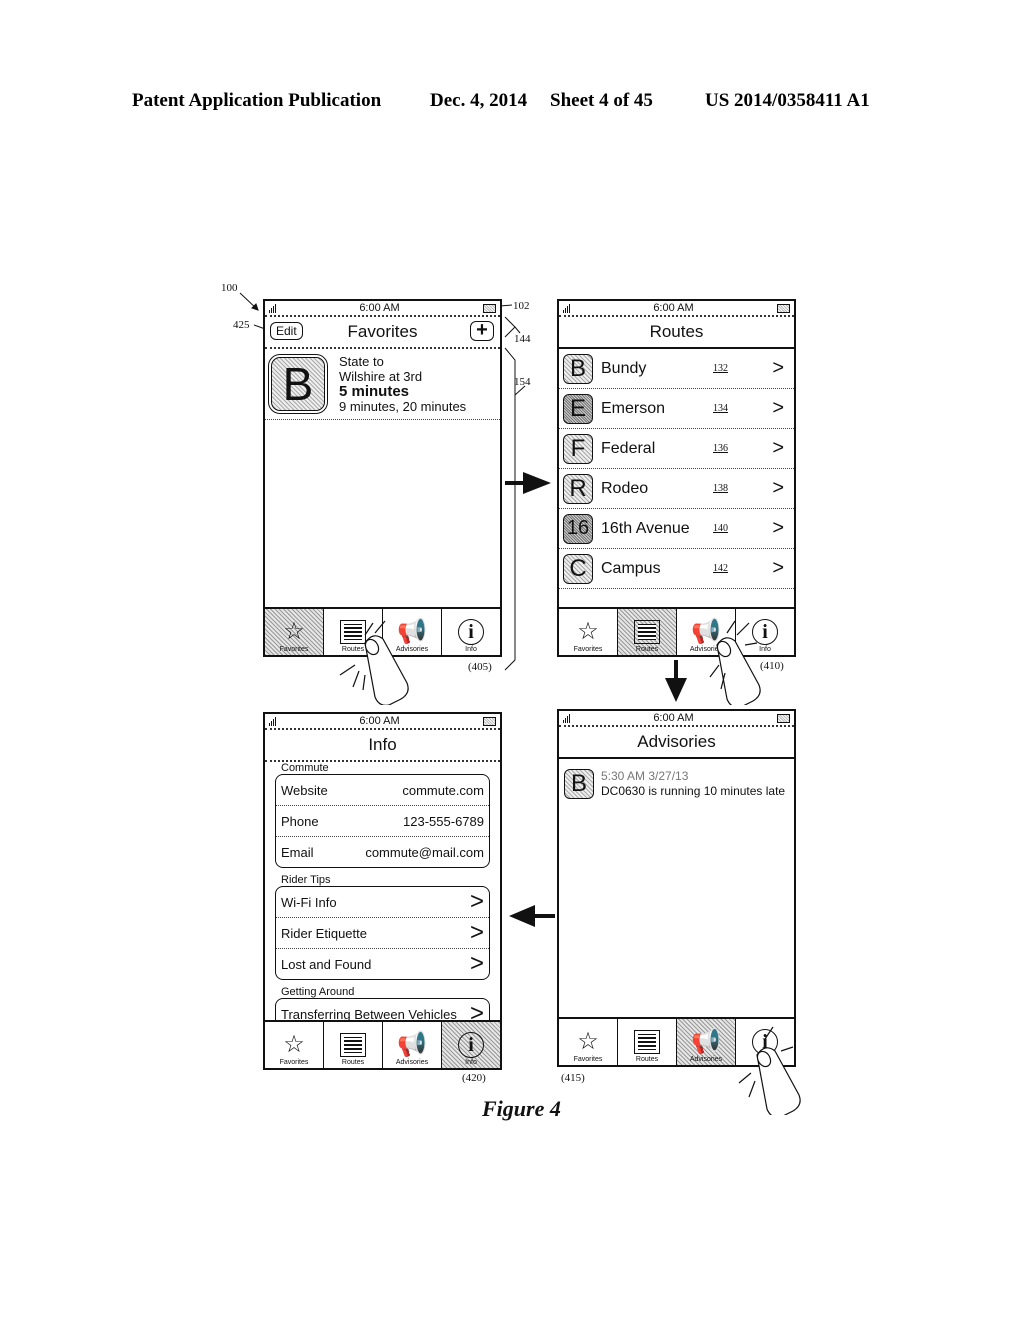  What do you see at coordinates (297, 852) in the screenshot?
I see `commute-key: Email` at bounding box center [297, 852].